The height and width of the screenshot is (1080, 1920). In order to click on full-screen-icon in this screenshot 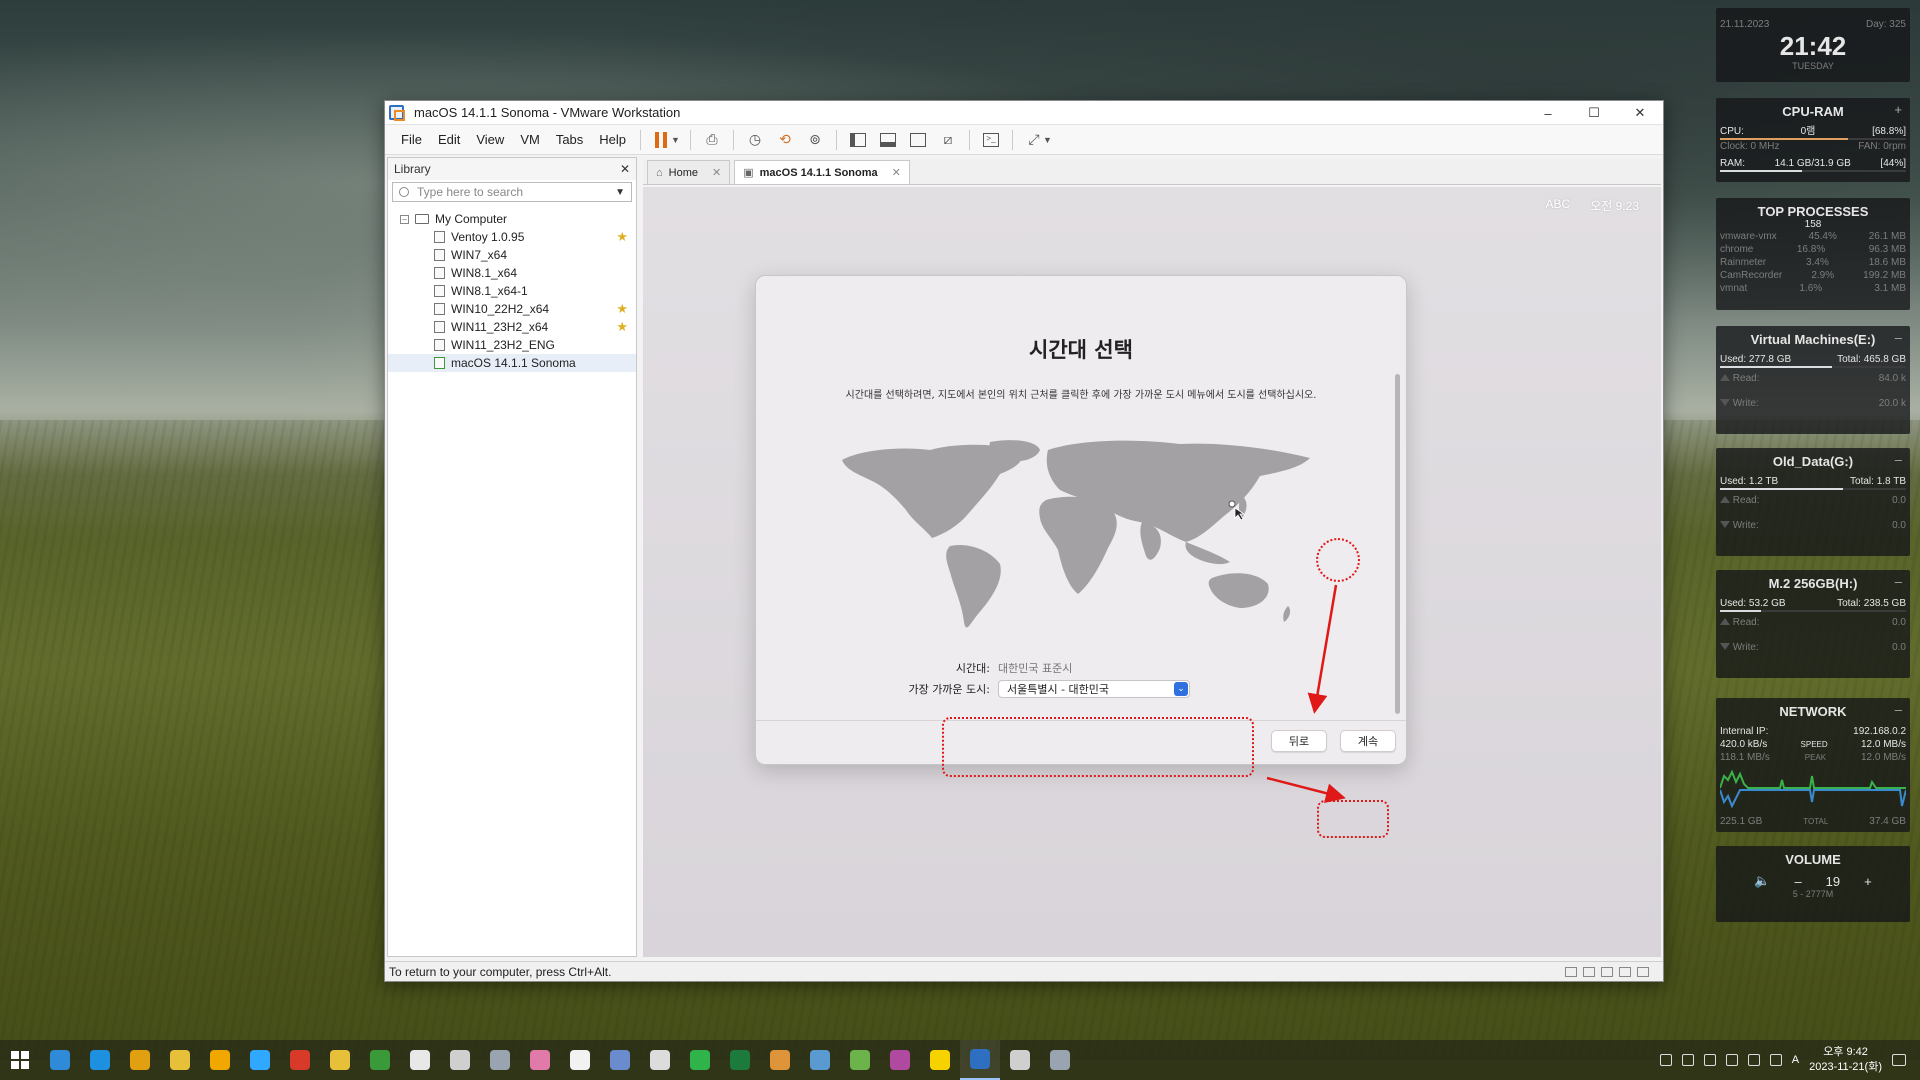, I will do `click(918, 140)`.